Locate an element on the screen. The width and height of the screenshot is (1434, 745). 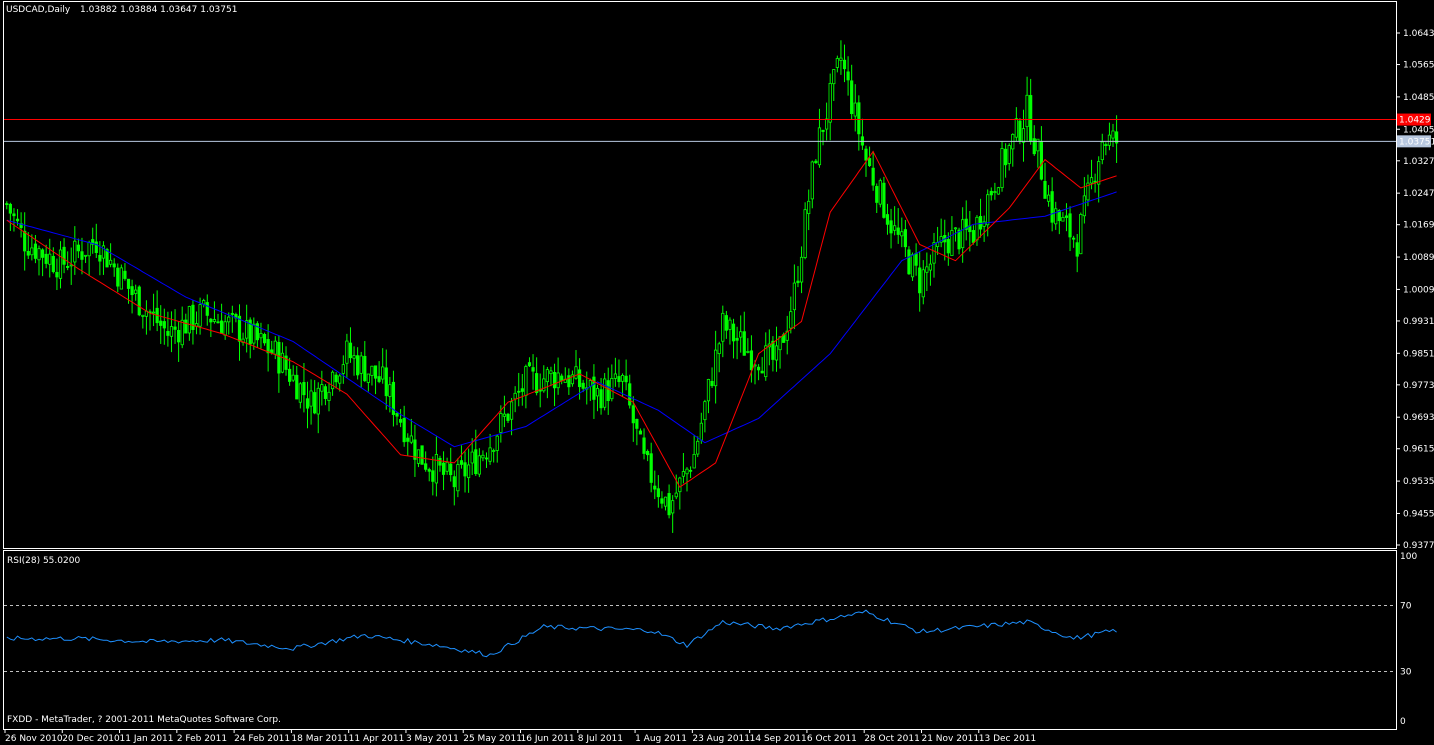
y-tick-label: 1.01690 is located at coordinates (1418, 226).